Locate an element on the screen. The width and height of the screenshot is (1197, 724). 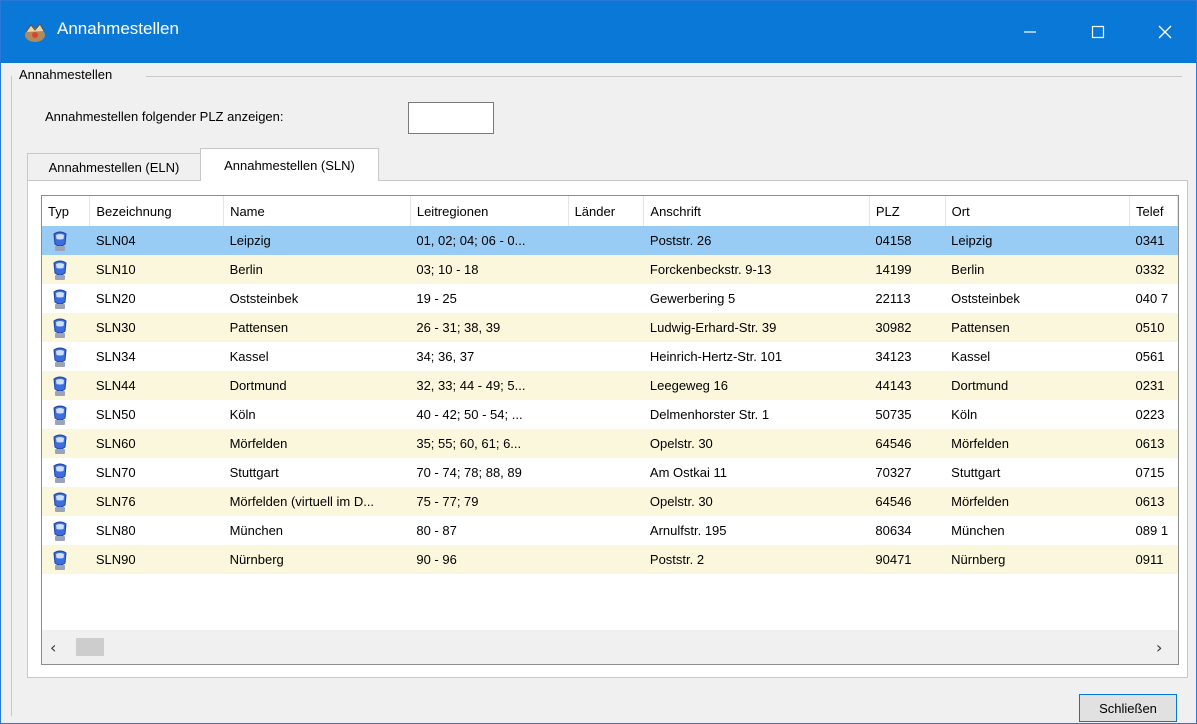
cell-bezeichnung: SLN34 is located at coordinates (115, 356).